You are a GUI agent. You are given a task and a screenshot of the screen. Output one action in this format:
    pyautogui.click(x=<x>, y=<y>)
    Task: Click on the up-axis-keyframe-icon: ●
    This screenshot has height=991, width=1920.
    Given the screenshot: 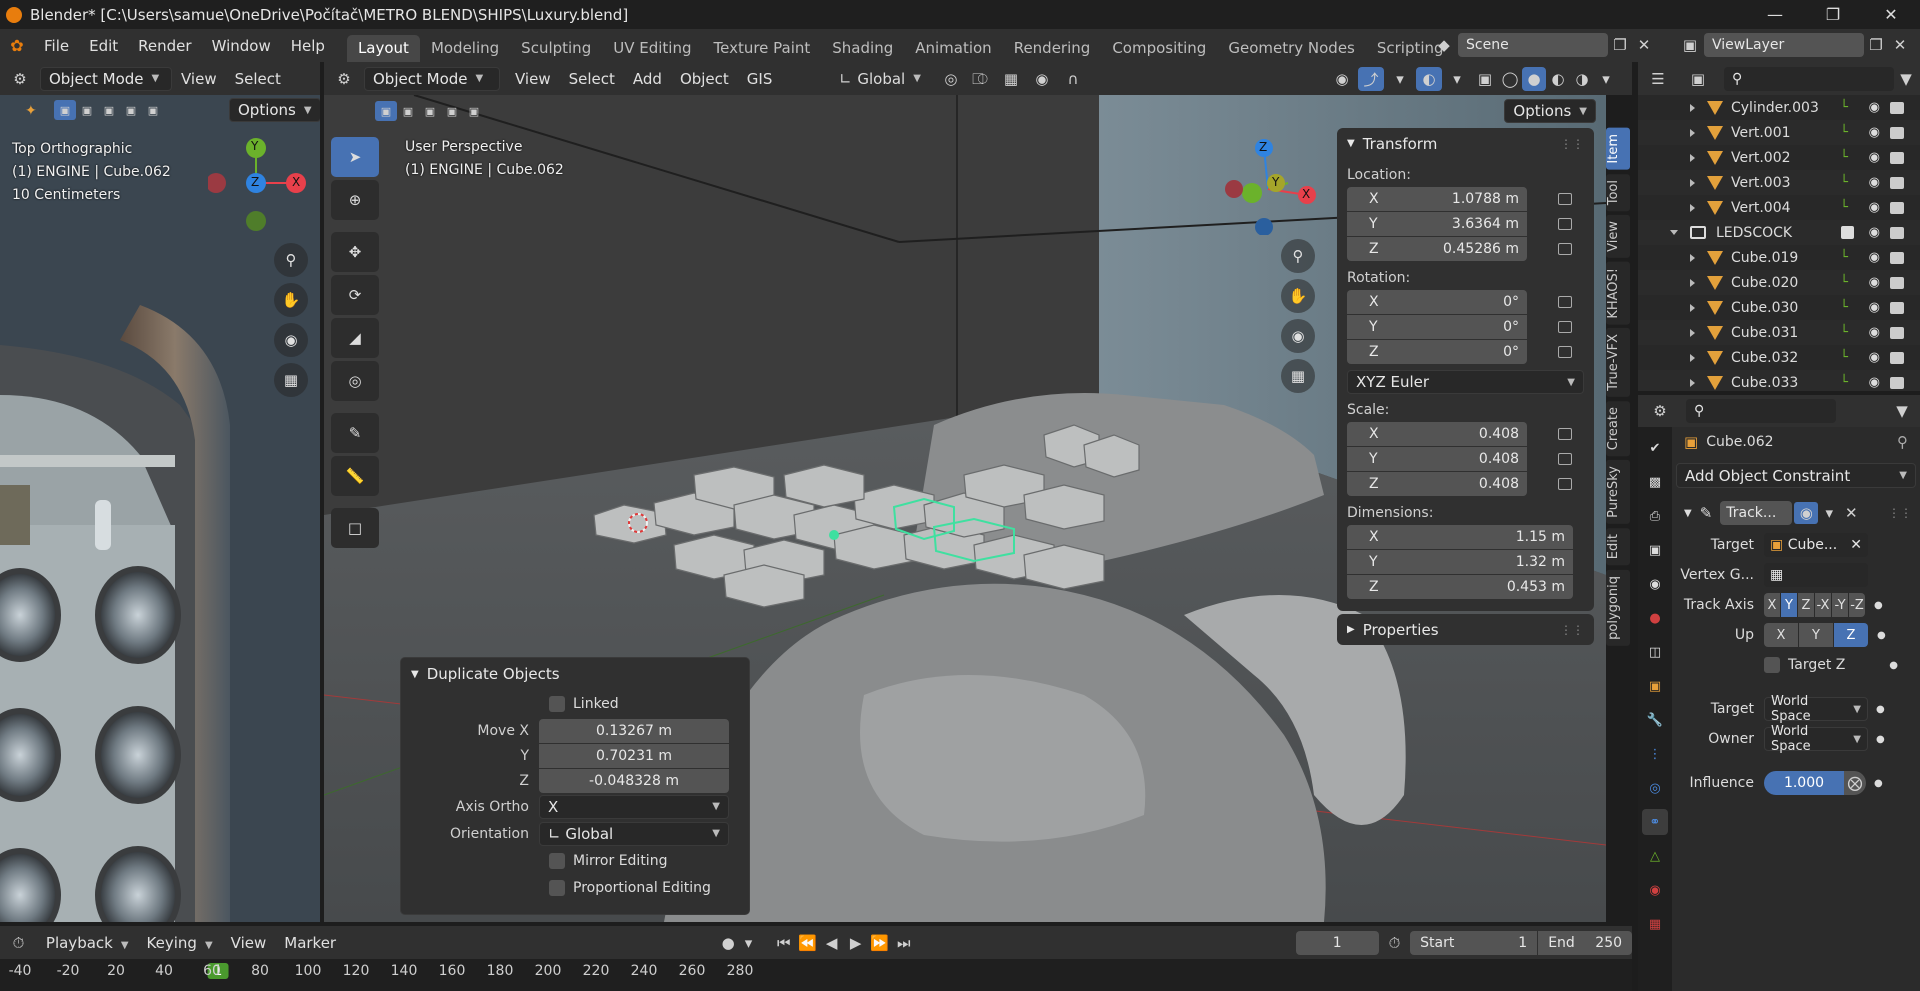 What is the action you would take?
    pyautogui.click(x=1881, y=635)
    